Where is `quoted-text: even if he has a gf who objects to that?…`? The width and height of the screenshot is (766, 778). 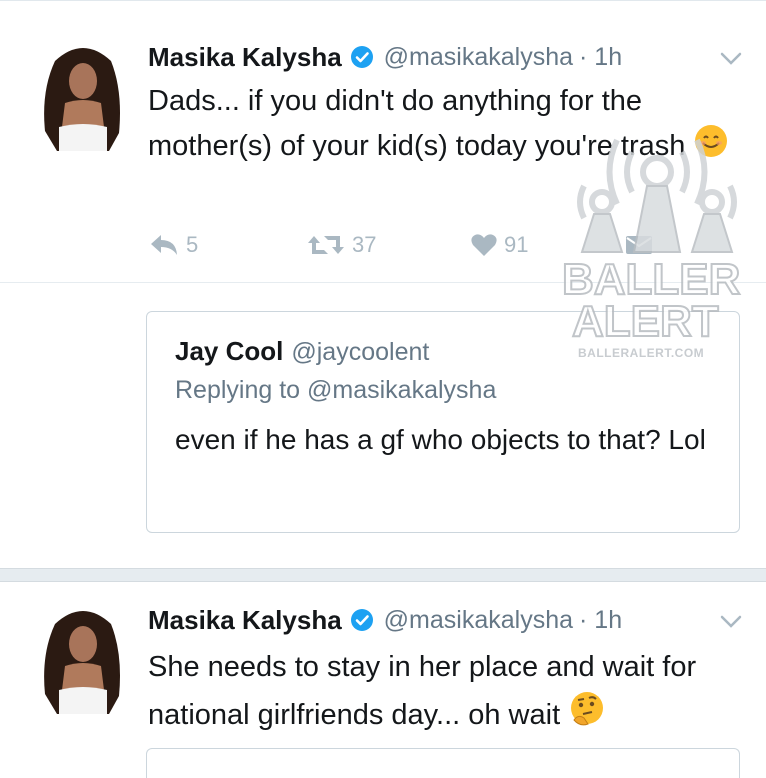 quoted-text: even if he has a gf who objects to that?… is located at coordinates (440, 439).